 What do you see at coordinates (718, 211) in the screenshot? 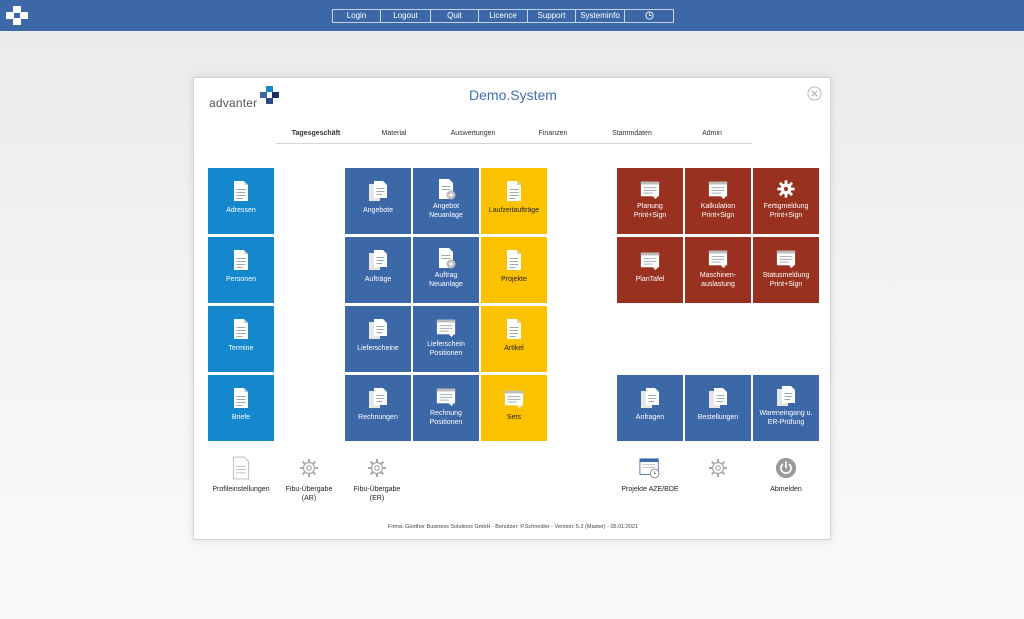
I see `tile-label: Kalkulation Print+Sign` at bounding box center [718, 211].